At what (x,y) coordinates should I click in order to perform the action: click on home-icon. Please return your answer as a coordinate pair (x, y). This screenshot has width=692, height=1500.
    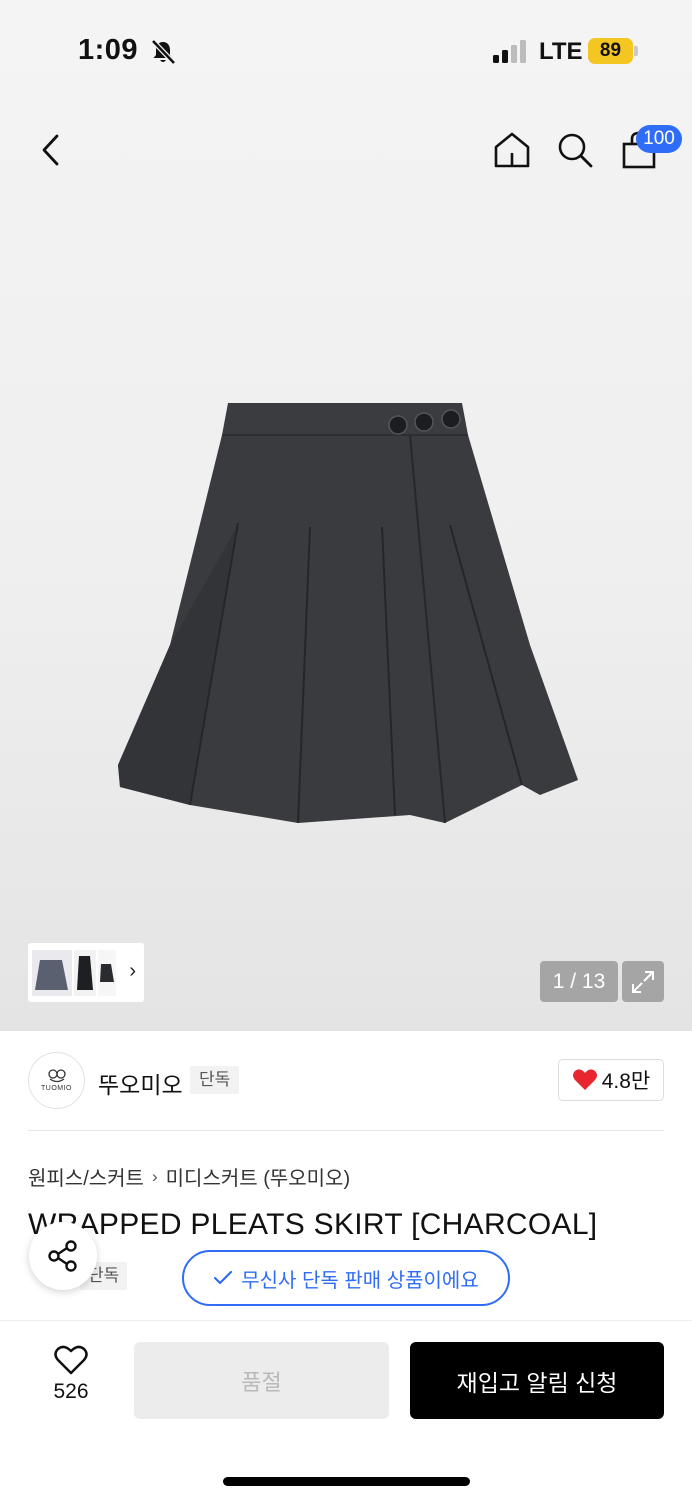
    Looking at the image, I should click on (512, 150).